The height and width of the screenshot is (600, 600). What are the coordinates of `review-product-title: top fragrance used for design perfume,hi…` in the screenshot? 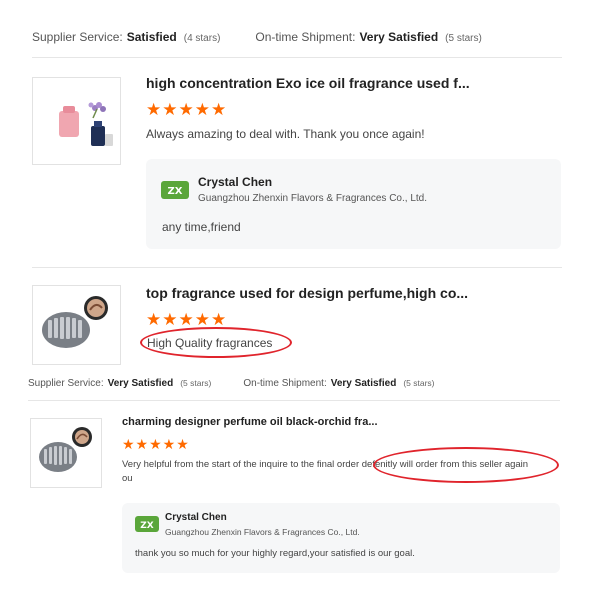 It's located at (307, 293).